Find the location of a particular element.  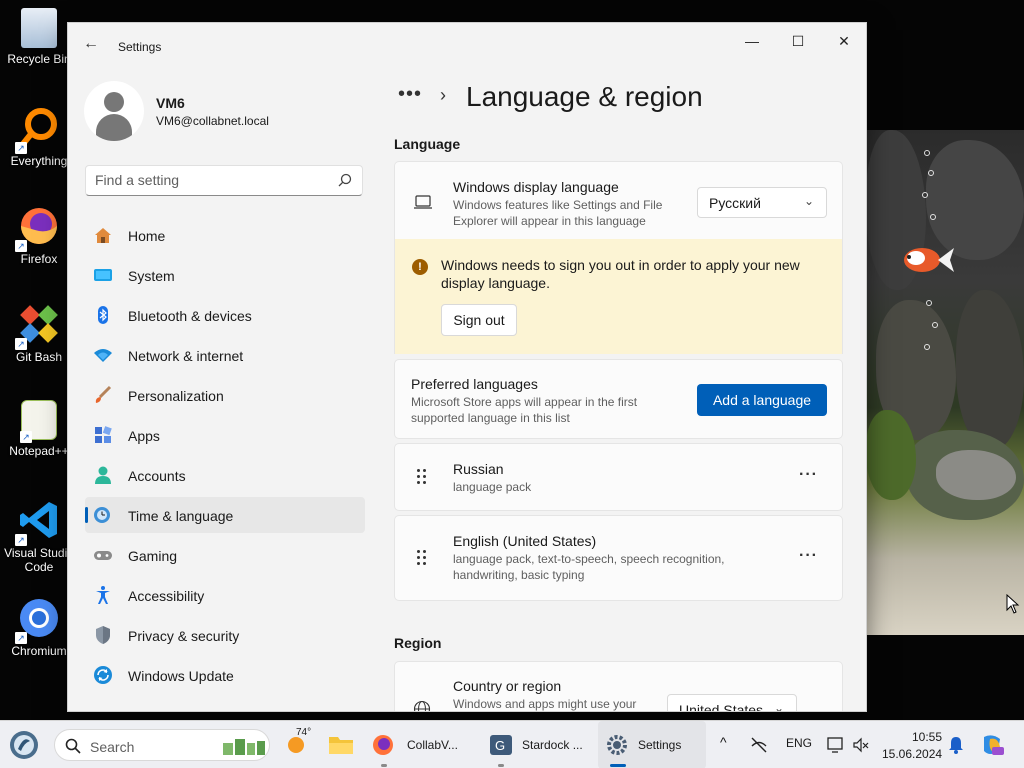

sidebar-item-network: Network & internet is located at coordinates (225, 355).